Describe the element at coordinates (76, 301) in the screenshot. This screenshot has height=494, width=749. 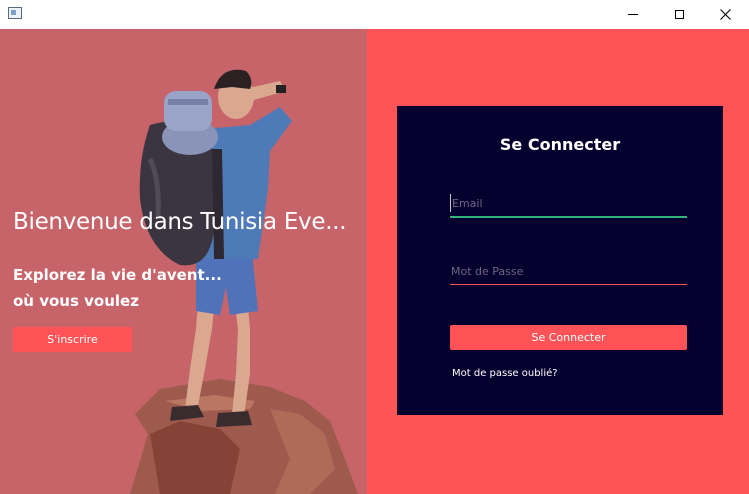
I see `welcome-subtitle-line2: où vous voulez` at that location.